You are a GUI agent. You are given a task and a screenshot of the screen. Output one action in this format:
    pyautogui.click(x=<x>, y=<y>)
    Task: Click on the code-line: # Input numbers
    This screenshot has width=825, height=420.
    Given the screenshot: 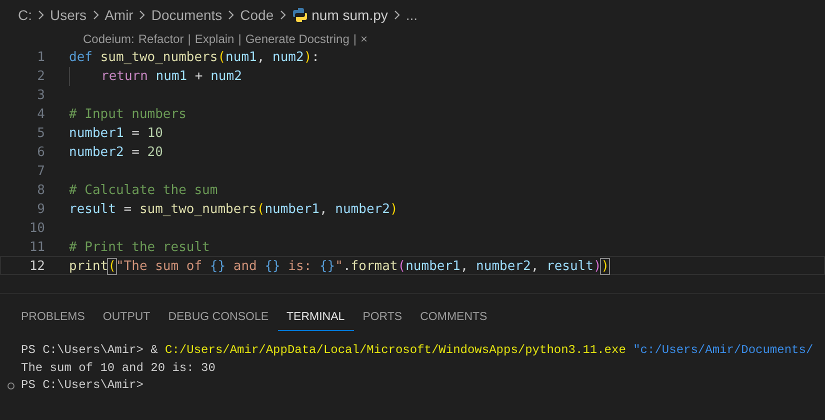 What is the action you would take?
    pyautogui.click(x=127, y=114)
    